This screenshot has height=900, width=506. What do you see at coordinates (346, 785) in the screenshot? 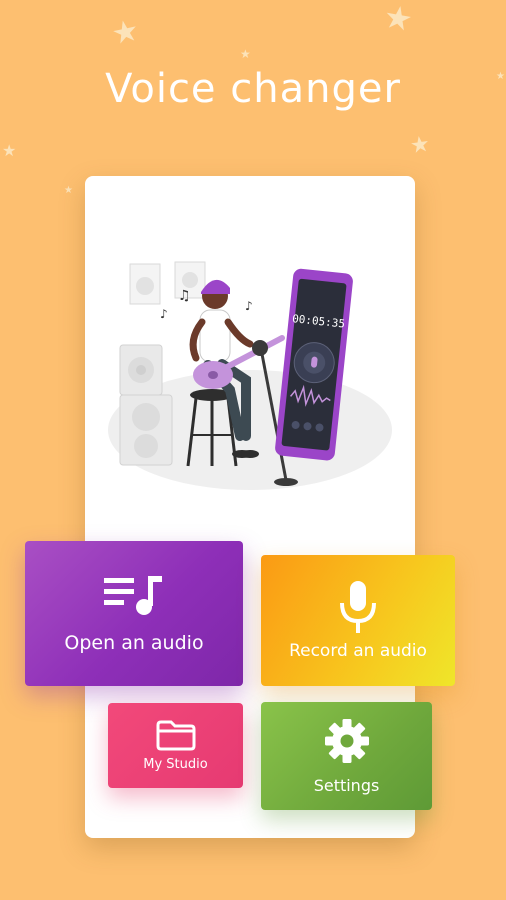
I see `settings-label: Settings` at bounding box center [346, 785].